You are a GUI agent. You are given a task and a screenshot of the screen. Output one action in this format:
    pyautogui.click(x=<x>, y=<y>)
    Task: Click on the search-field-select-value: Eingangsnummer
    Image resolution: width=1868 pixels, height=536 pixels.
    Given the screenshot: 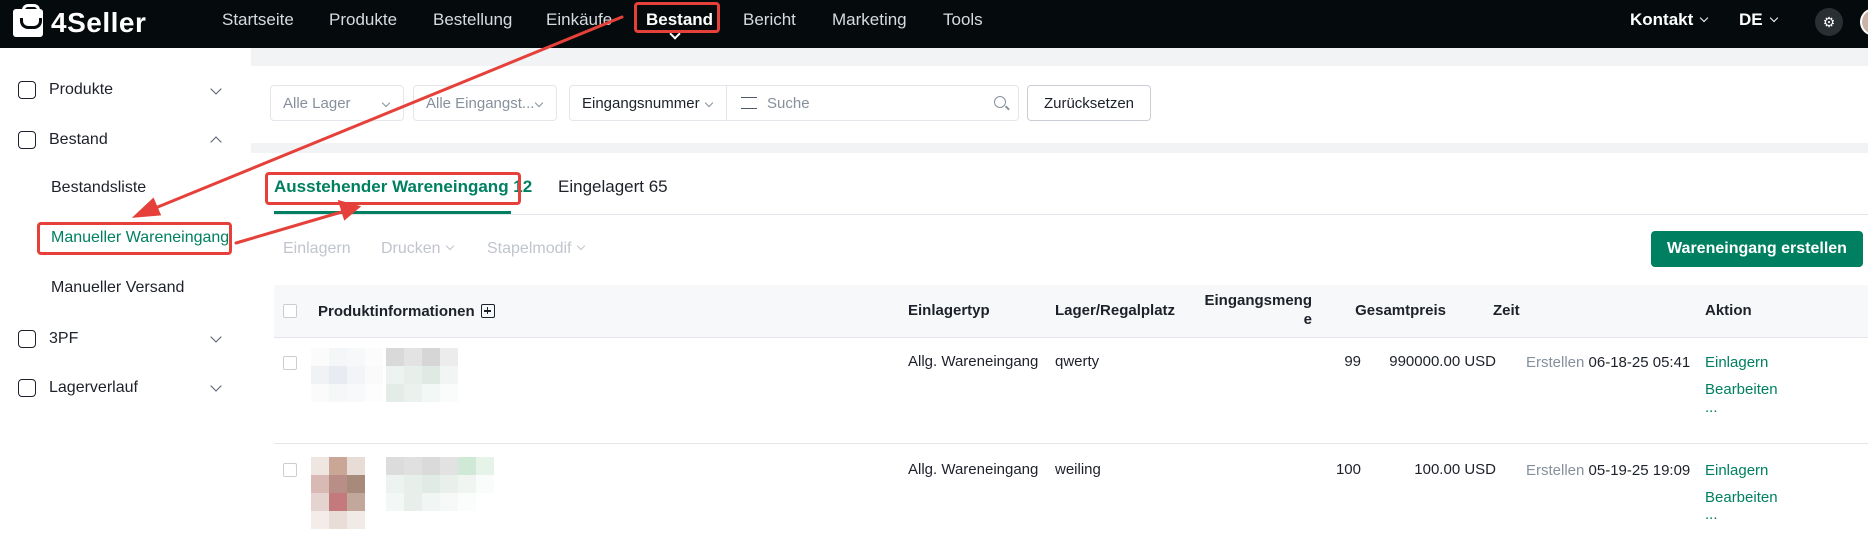 What is the action you would take?
    pyautogui.click(x=641, y=103)
    